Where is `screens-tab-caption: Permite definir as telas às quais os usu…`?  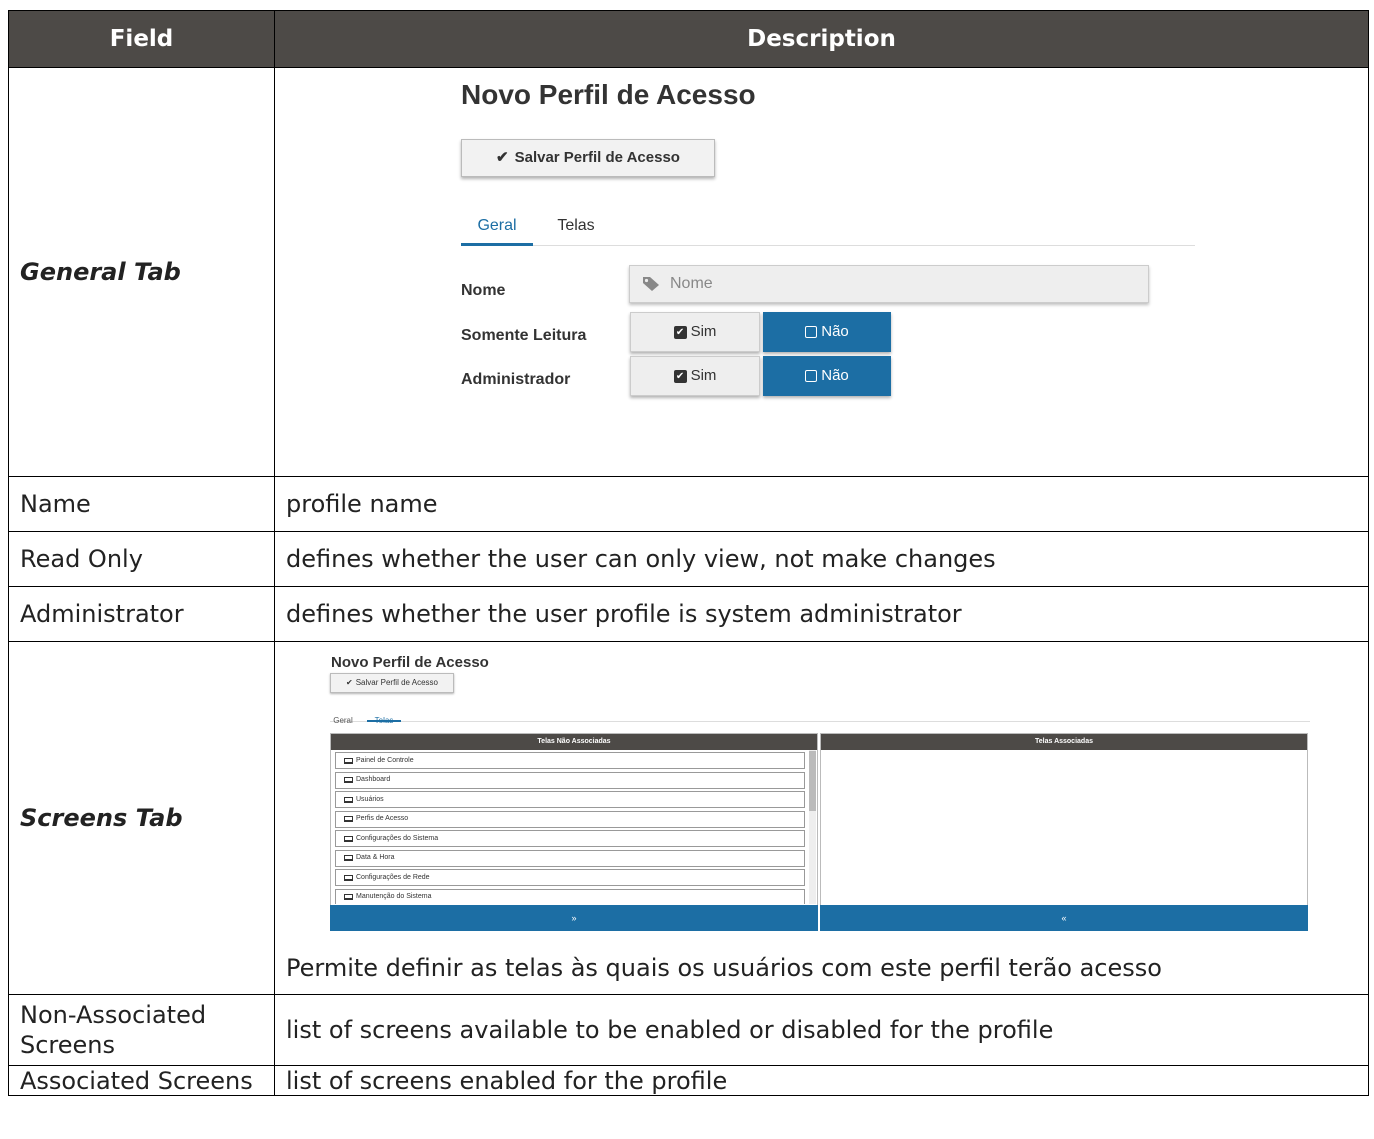 screens-tab-caption: Permite definir as telas às quais os usu… is located at coordinates (724, 968).